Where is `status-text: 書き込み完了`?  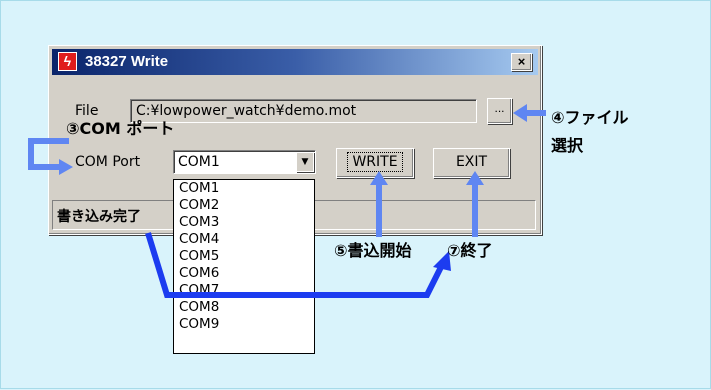
status-text: 書き込み完了 is located at coordinates (99, 217).